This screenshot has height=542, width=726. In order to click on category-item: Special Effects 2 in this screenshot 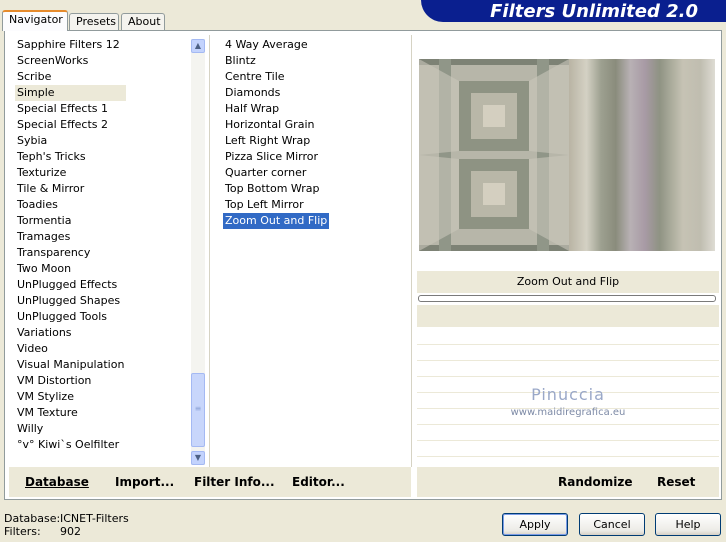, I will do `click(70, 125)`.